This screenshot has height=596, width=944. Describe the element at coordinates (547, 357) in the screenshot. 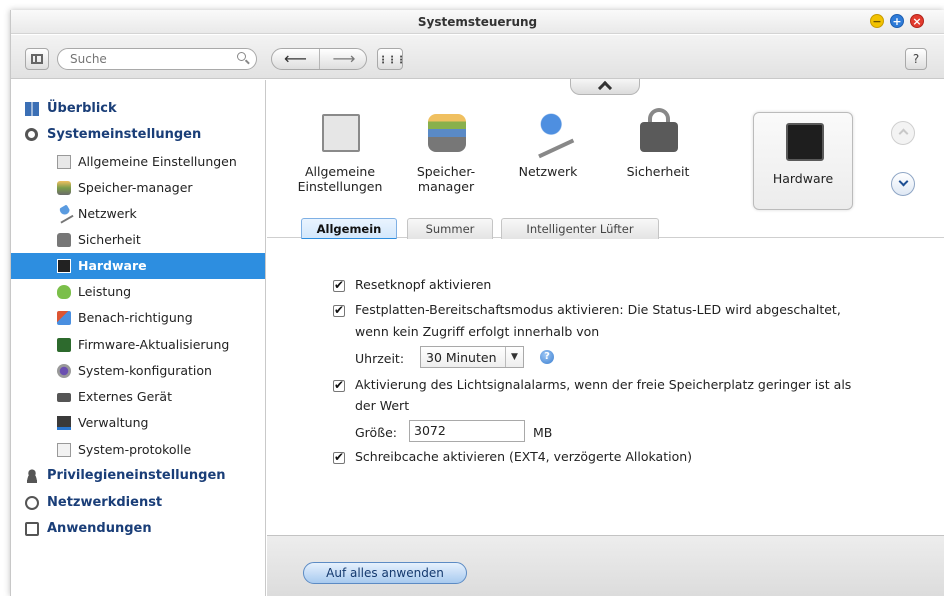

I see `help-icon: ?` at that location.